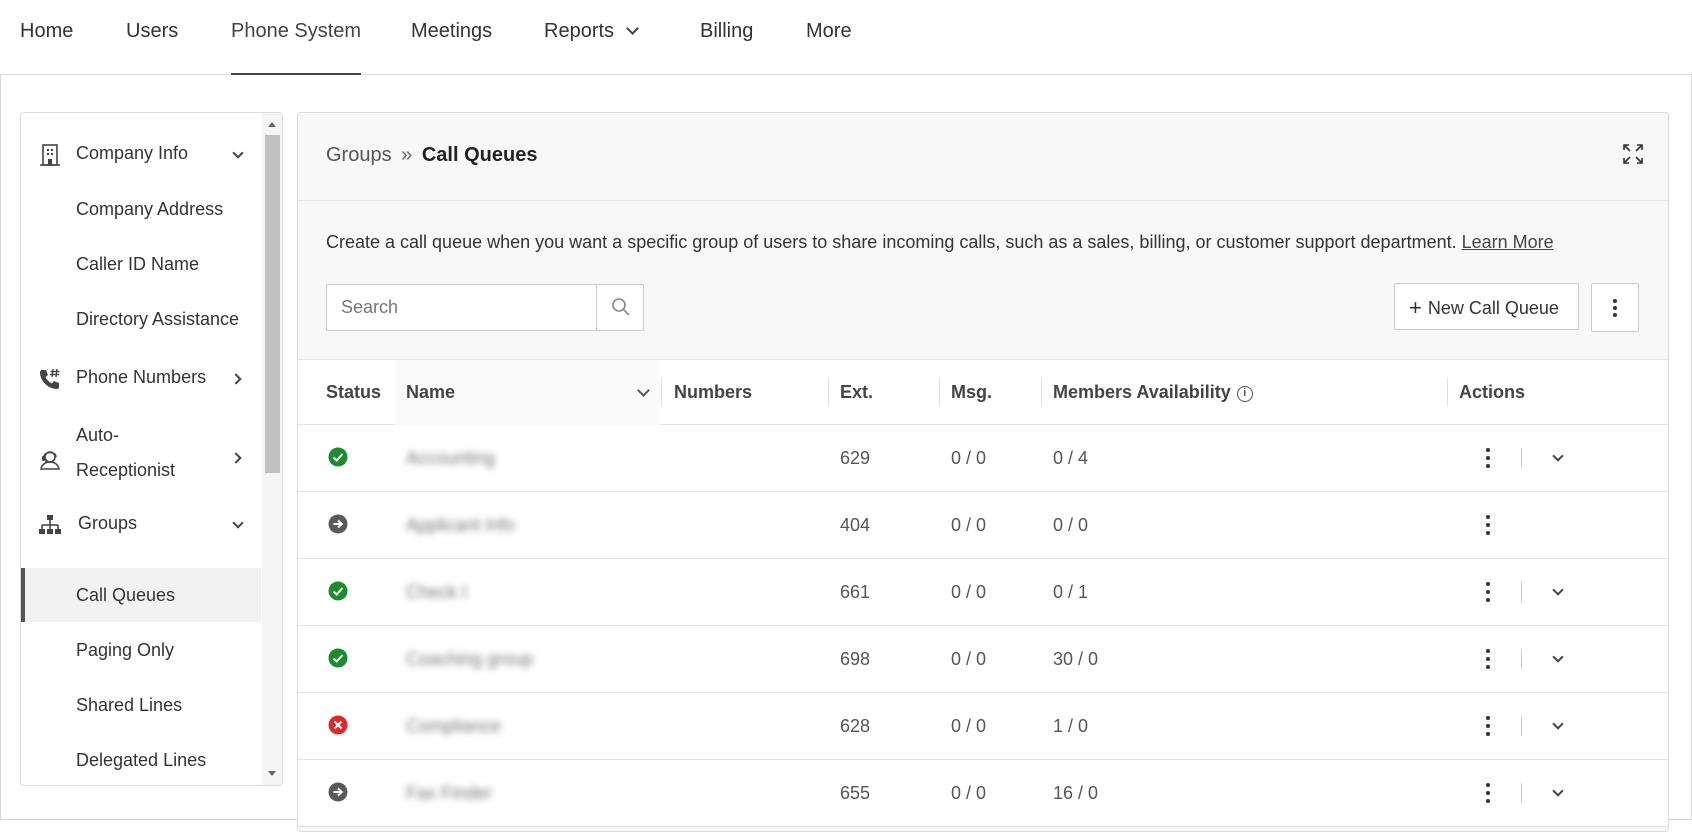 Image resolution: width=1692 pixels, height=832 pixels. Describe the element at coordinates (855, 793) in the screenshot. I see `queue-ext: 655` at that location.